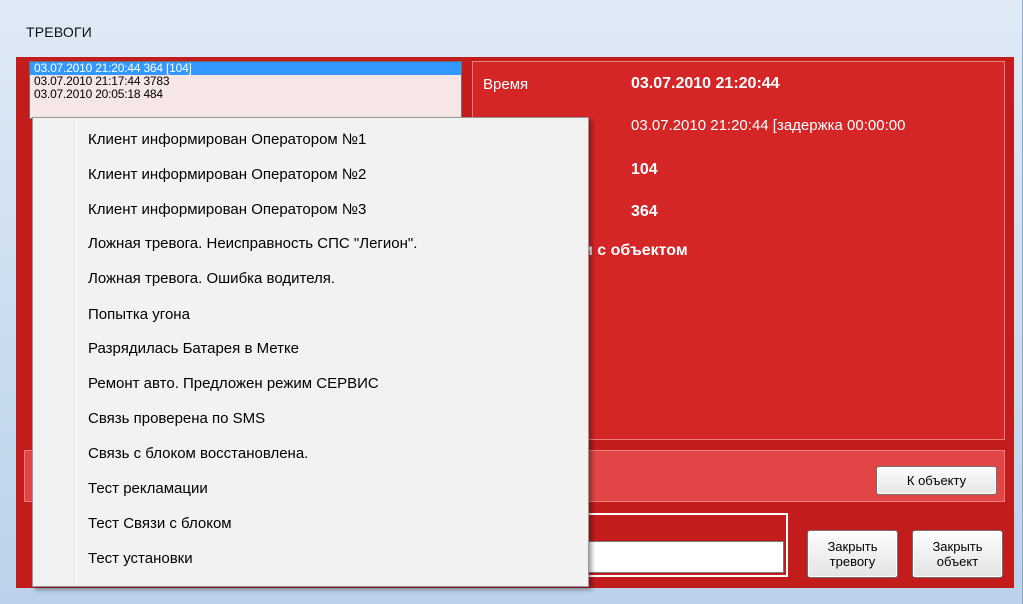  Describe the element at coordinates (957, 546) in the screenshot. I see `close-object-label-line1: Закрыть` at that location.